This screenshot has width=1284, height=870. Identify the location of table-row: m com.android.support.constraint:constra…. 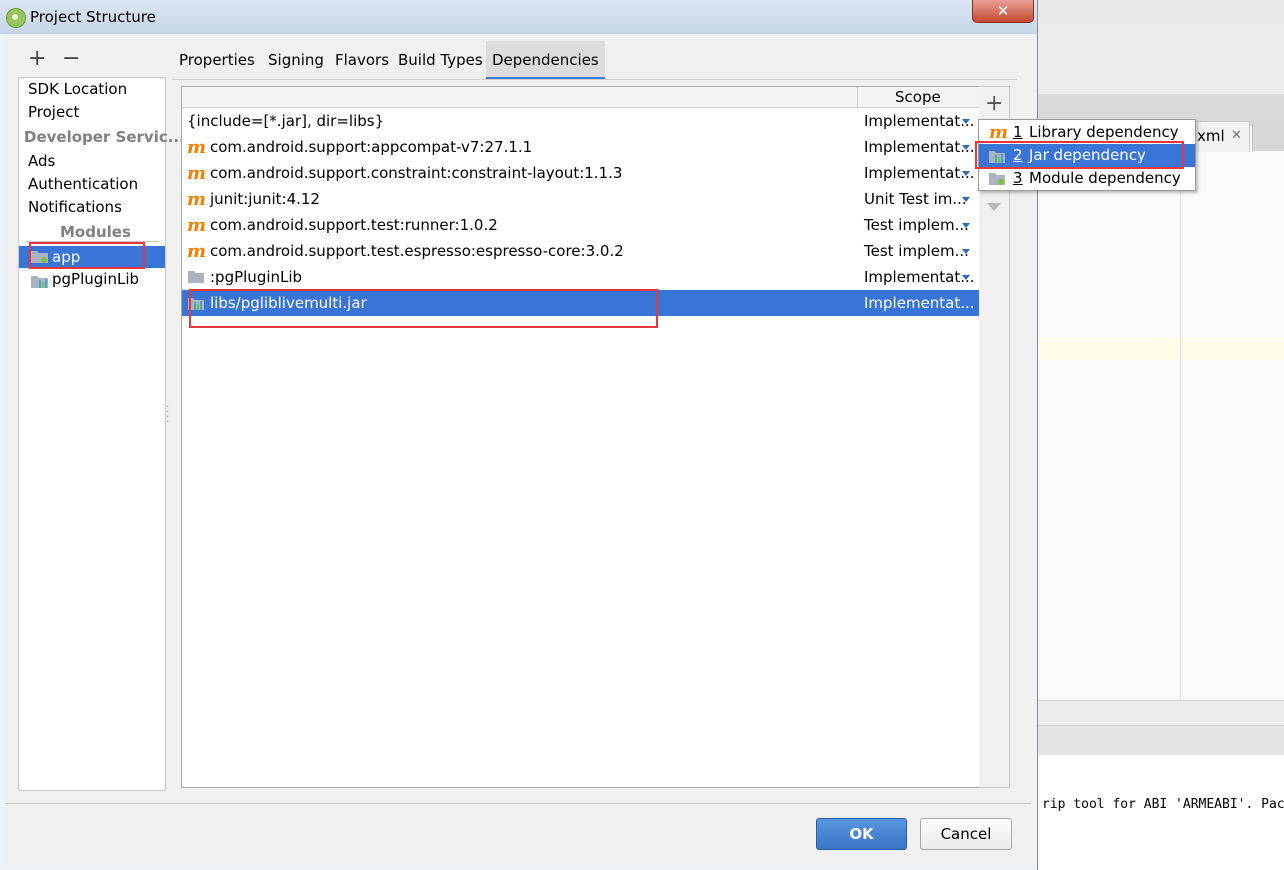
(580, 173).